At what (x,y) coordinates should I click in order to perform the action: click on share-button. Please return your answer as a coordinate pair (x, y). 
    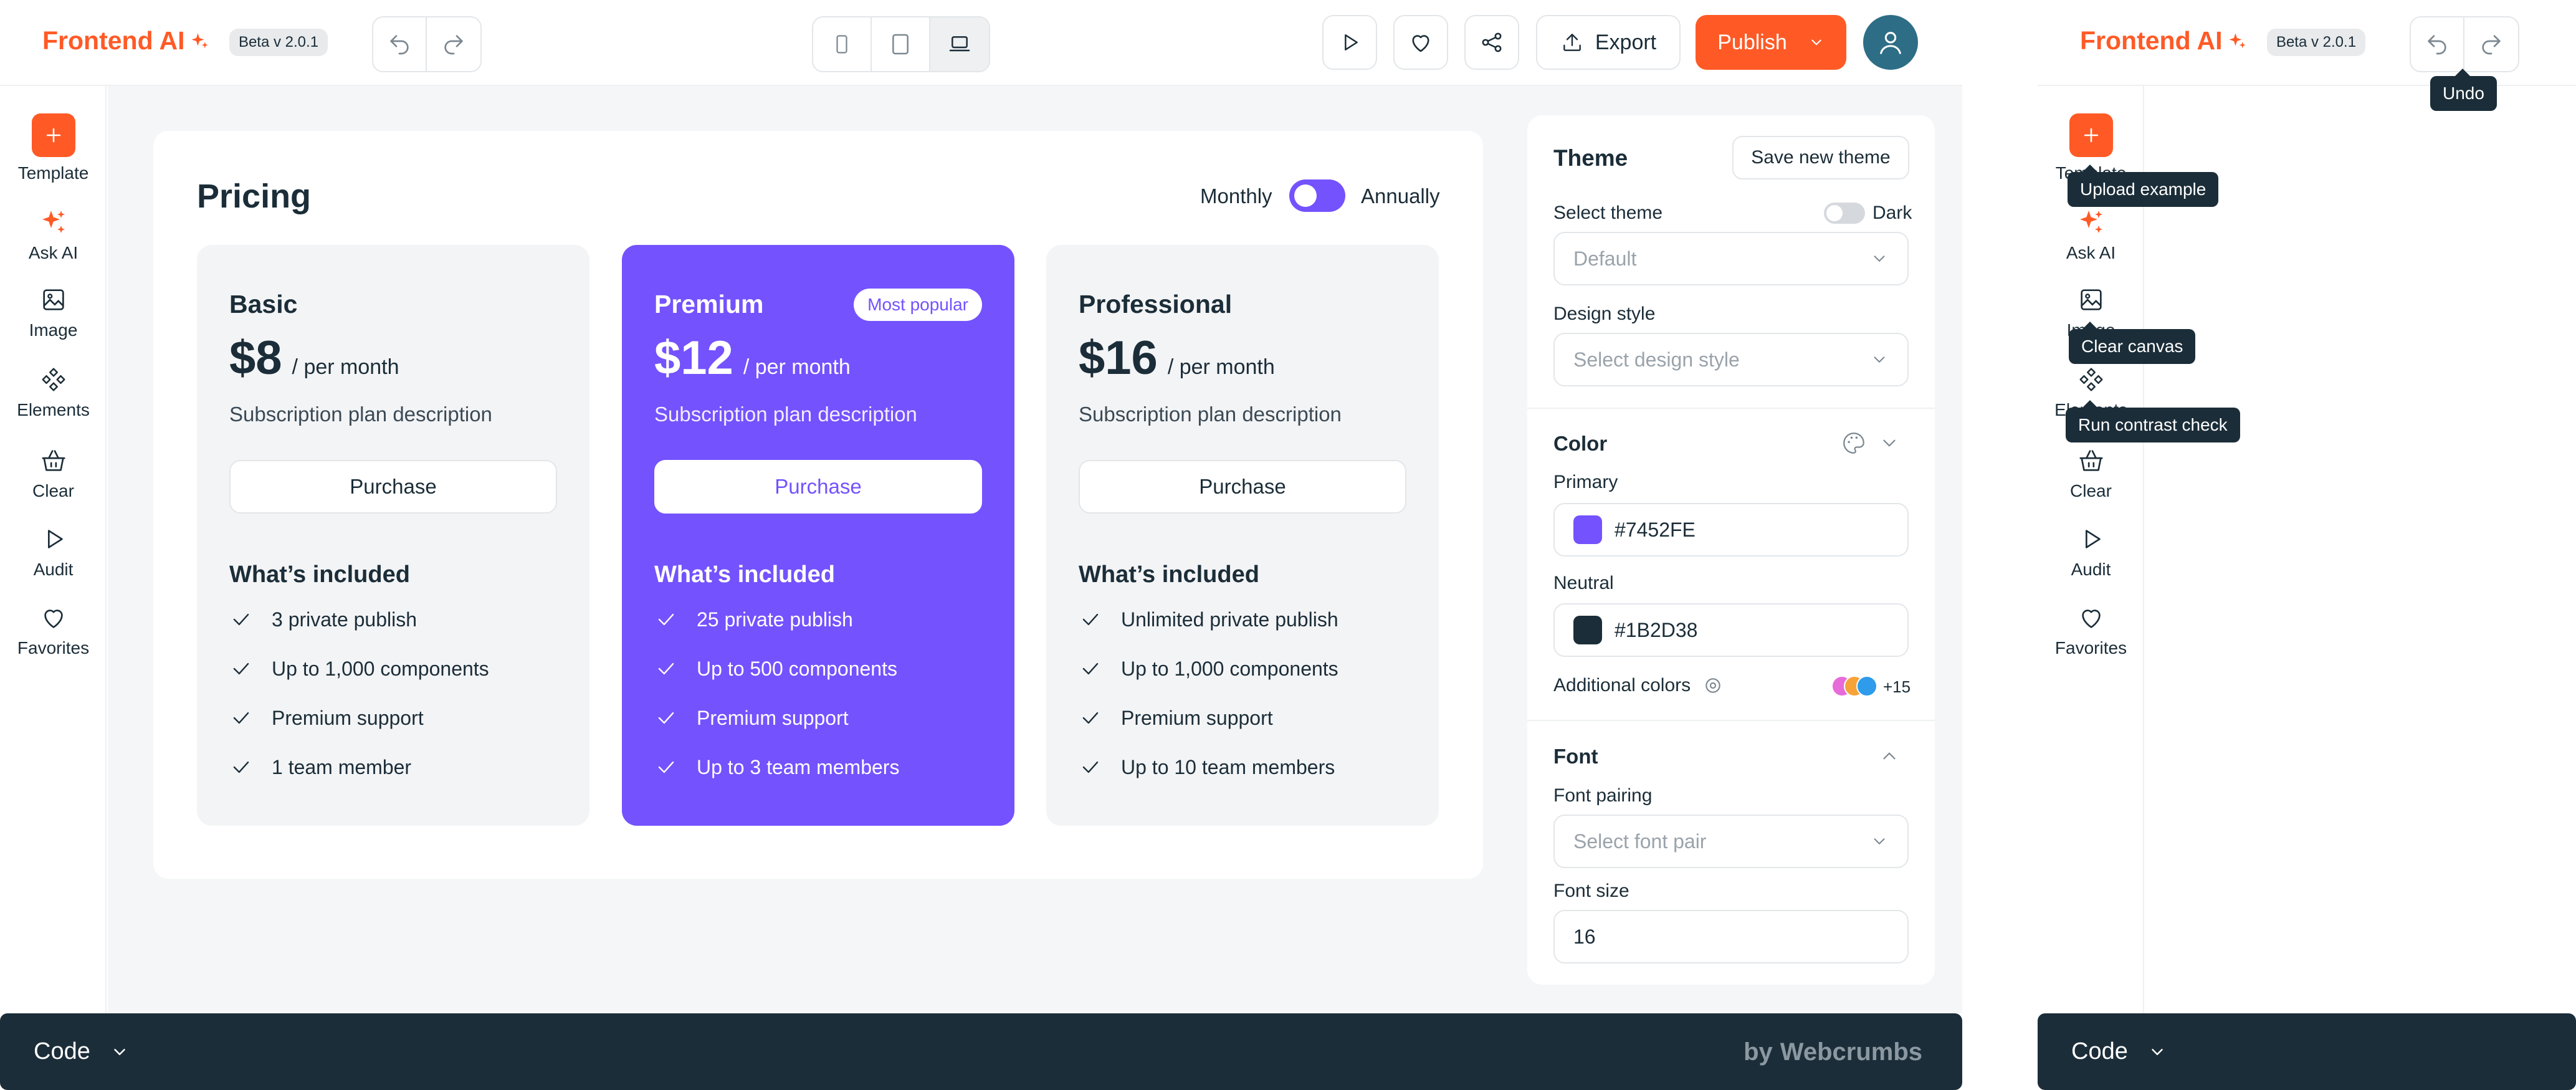
    Looking at the image, I should click on (1492, 42).